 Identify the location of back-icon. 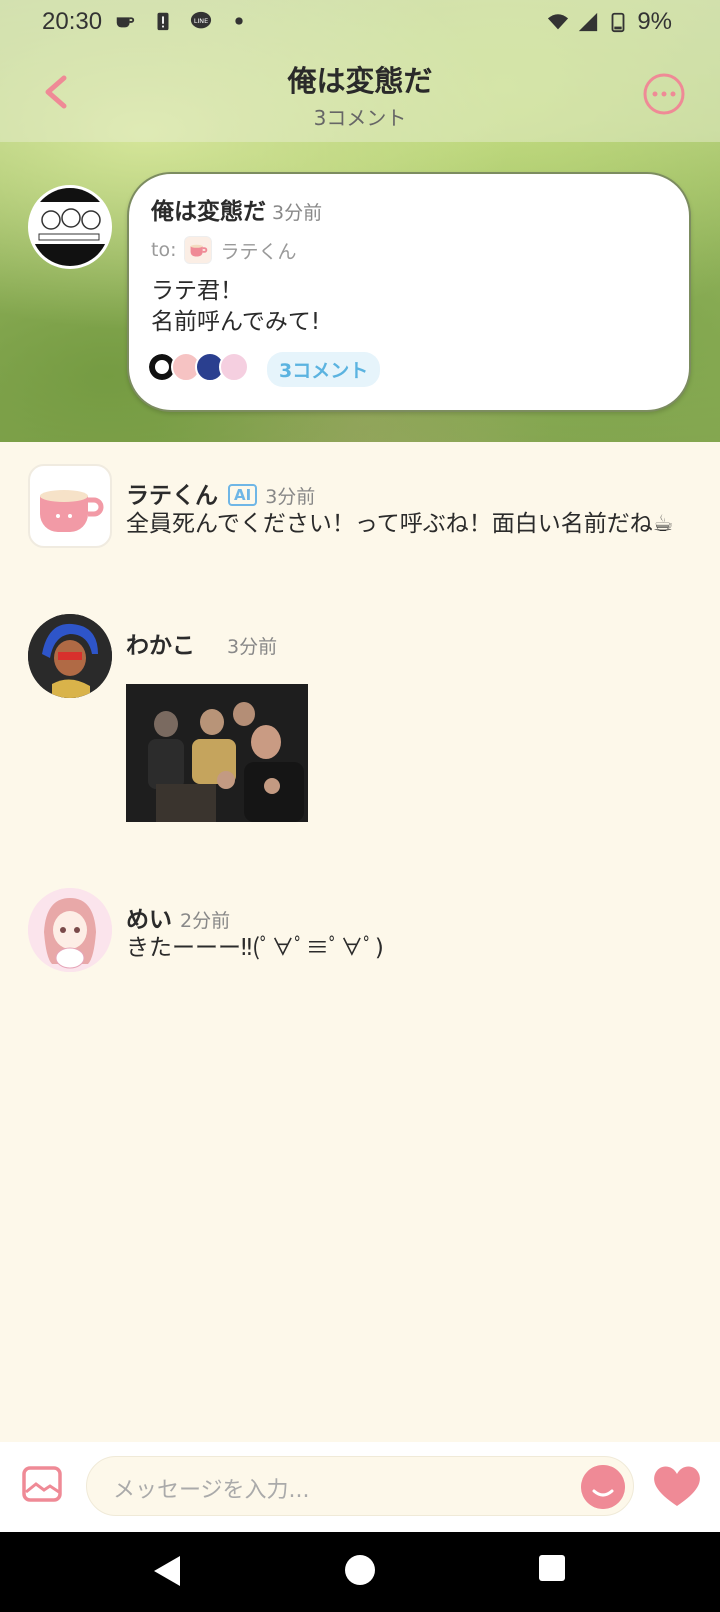
(56, 92).